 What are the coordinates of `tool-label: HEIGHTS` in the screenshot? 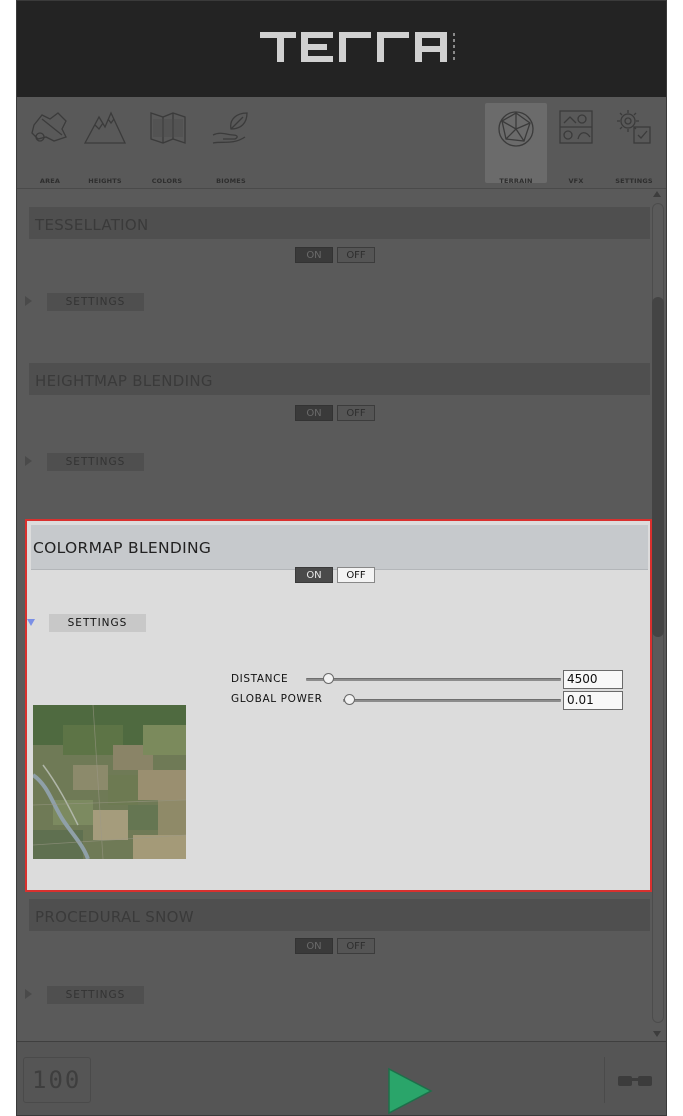 It's located at (105, 181).